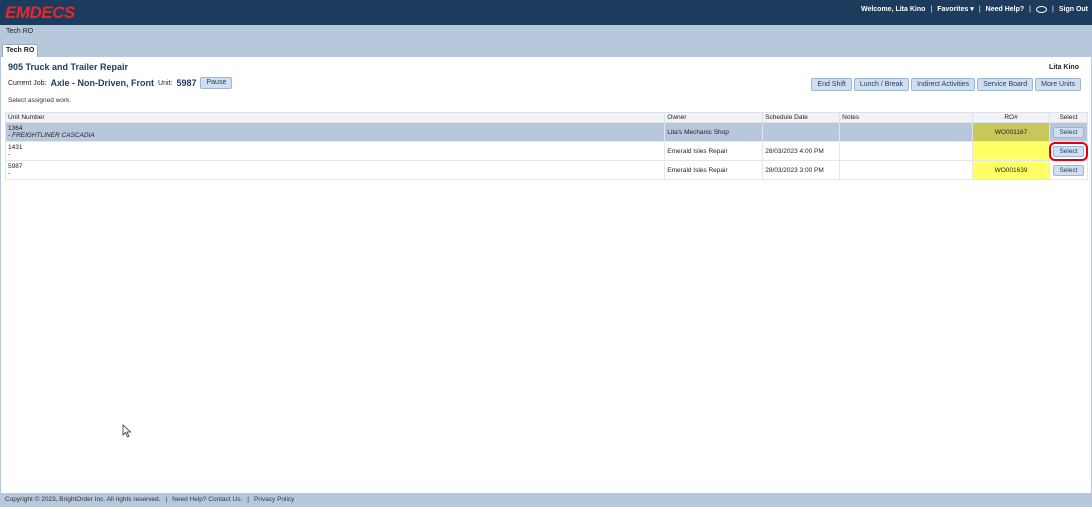 Image resolution: width=1092 pixels, height=507 pixels. What do you see at coordinates (15, 166) in the screenshot?
I see `unit-number: 5987` at bounding box center [15, 166].